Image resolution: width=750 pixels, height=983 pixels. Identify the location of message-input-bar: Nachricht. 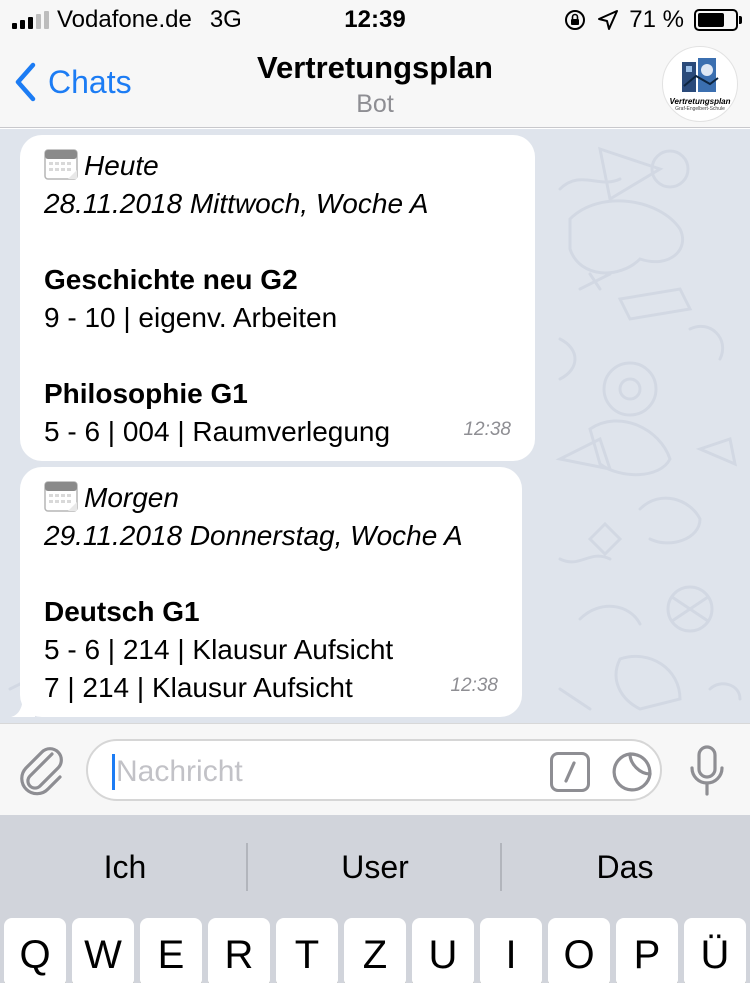
(375, 769).